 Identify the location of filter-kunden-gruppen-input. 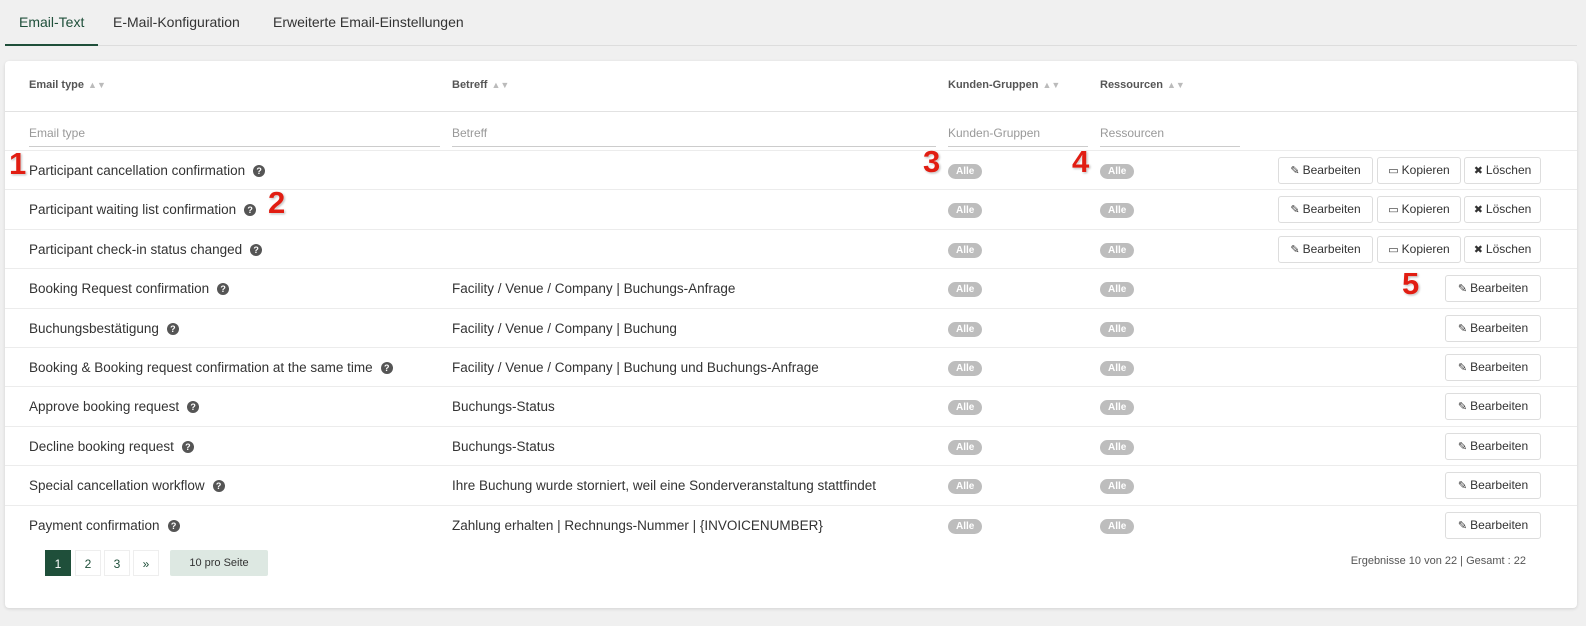
(1018, 133).